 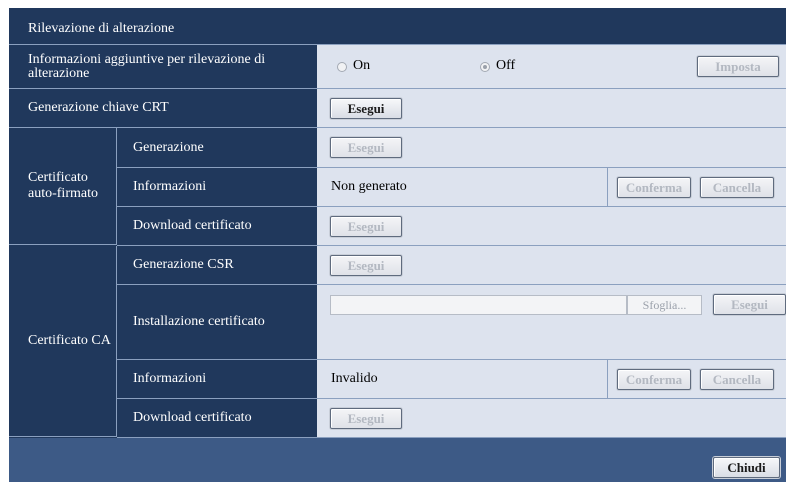 What do you see at coordinates (551, 379) in the screenshot?
I see `ca-info-value-cell: Invalido Conferma Cancella` at bounding box center [551, 379].